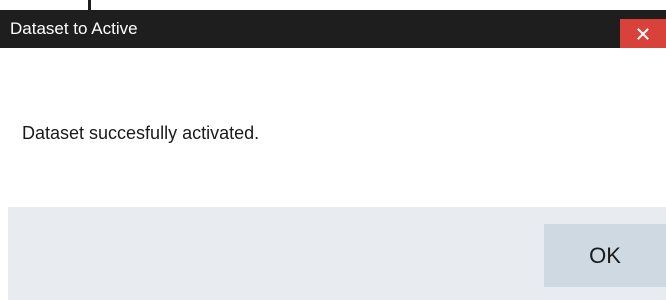  Describe the element at coordinates (605, 255) in the screenshot. I see `ok-button: OK` at that location.